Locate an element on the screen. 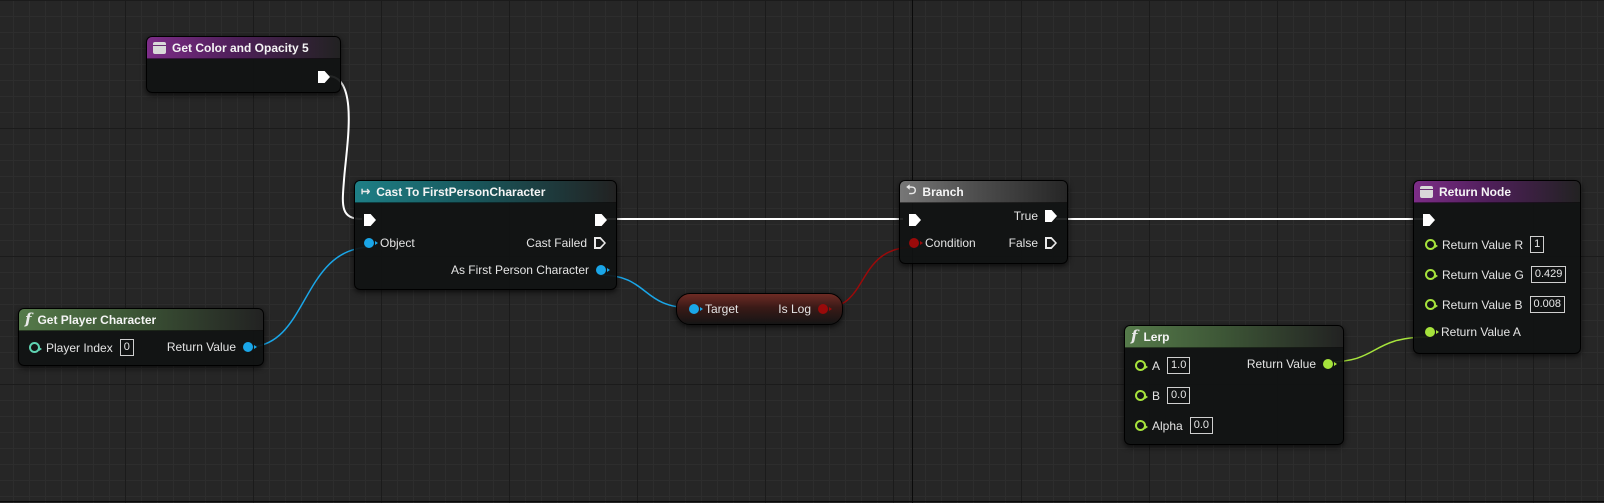  branch-icon: ⮌ is located at coordinates (911, 189).